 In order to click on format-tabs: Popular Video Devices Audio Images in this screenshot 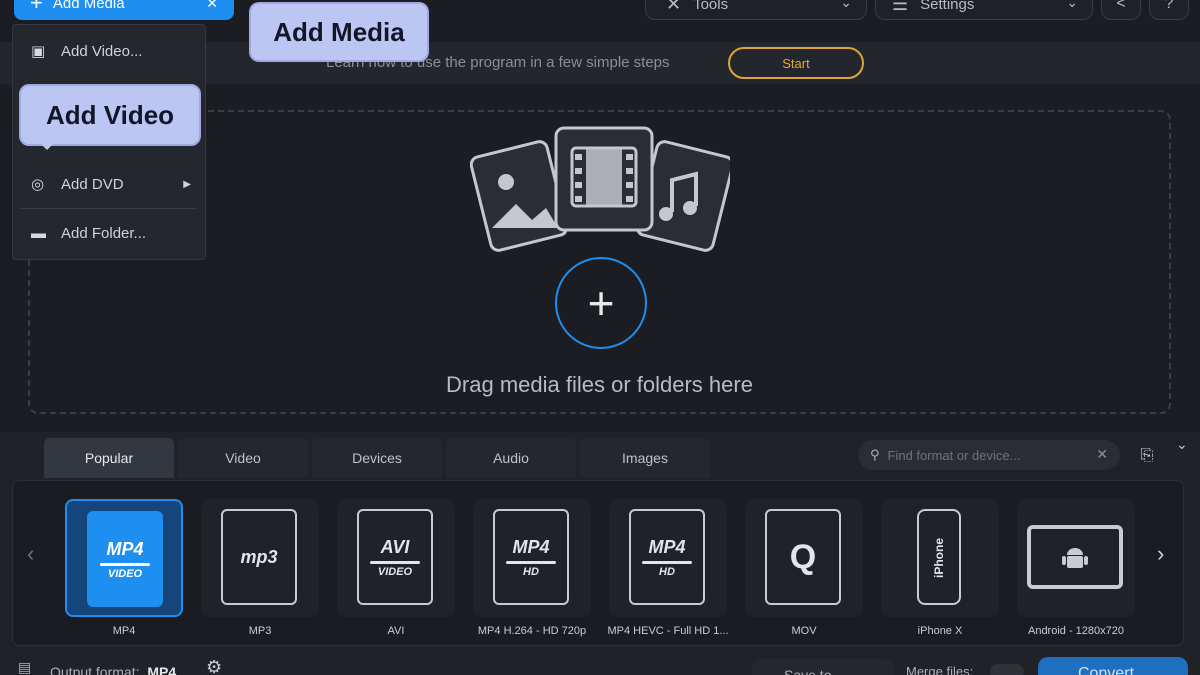, I will do `click(379, 458)`.